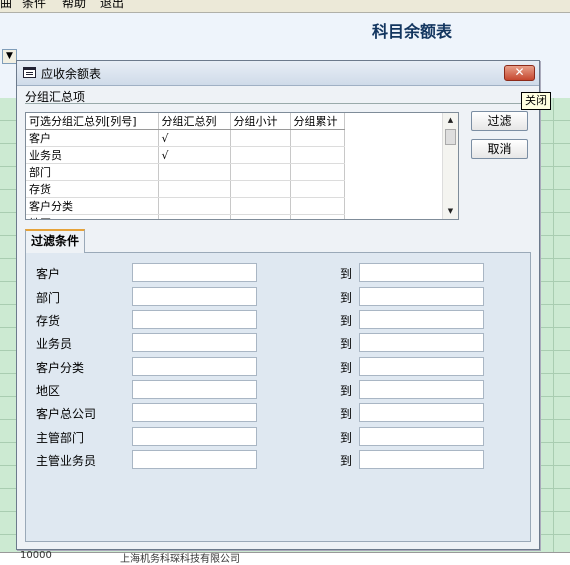 This screenshot has height=565, width=570. What do you see at coordinates (74, 5) in the screenshot?
I see `menu-item-help: 帮助` at bounding box center [74, 5].